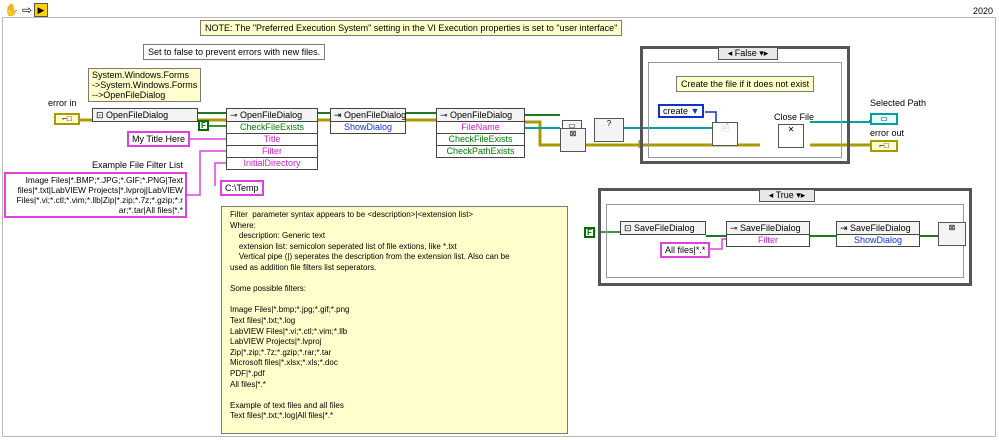 The width and height of the screenshot is (999, 440). I want to click on create-enum-constant: create ▼, so click(681, 111).